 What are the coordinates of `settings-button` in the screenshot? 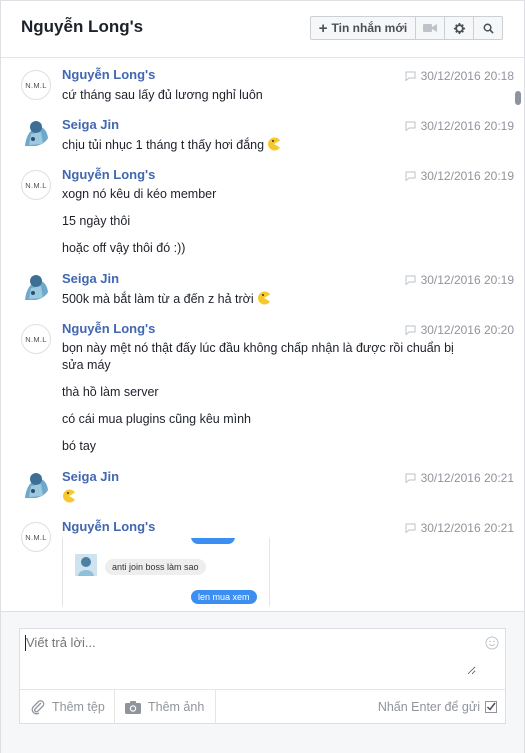 It's located at (459, 28).